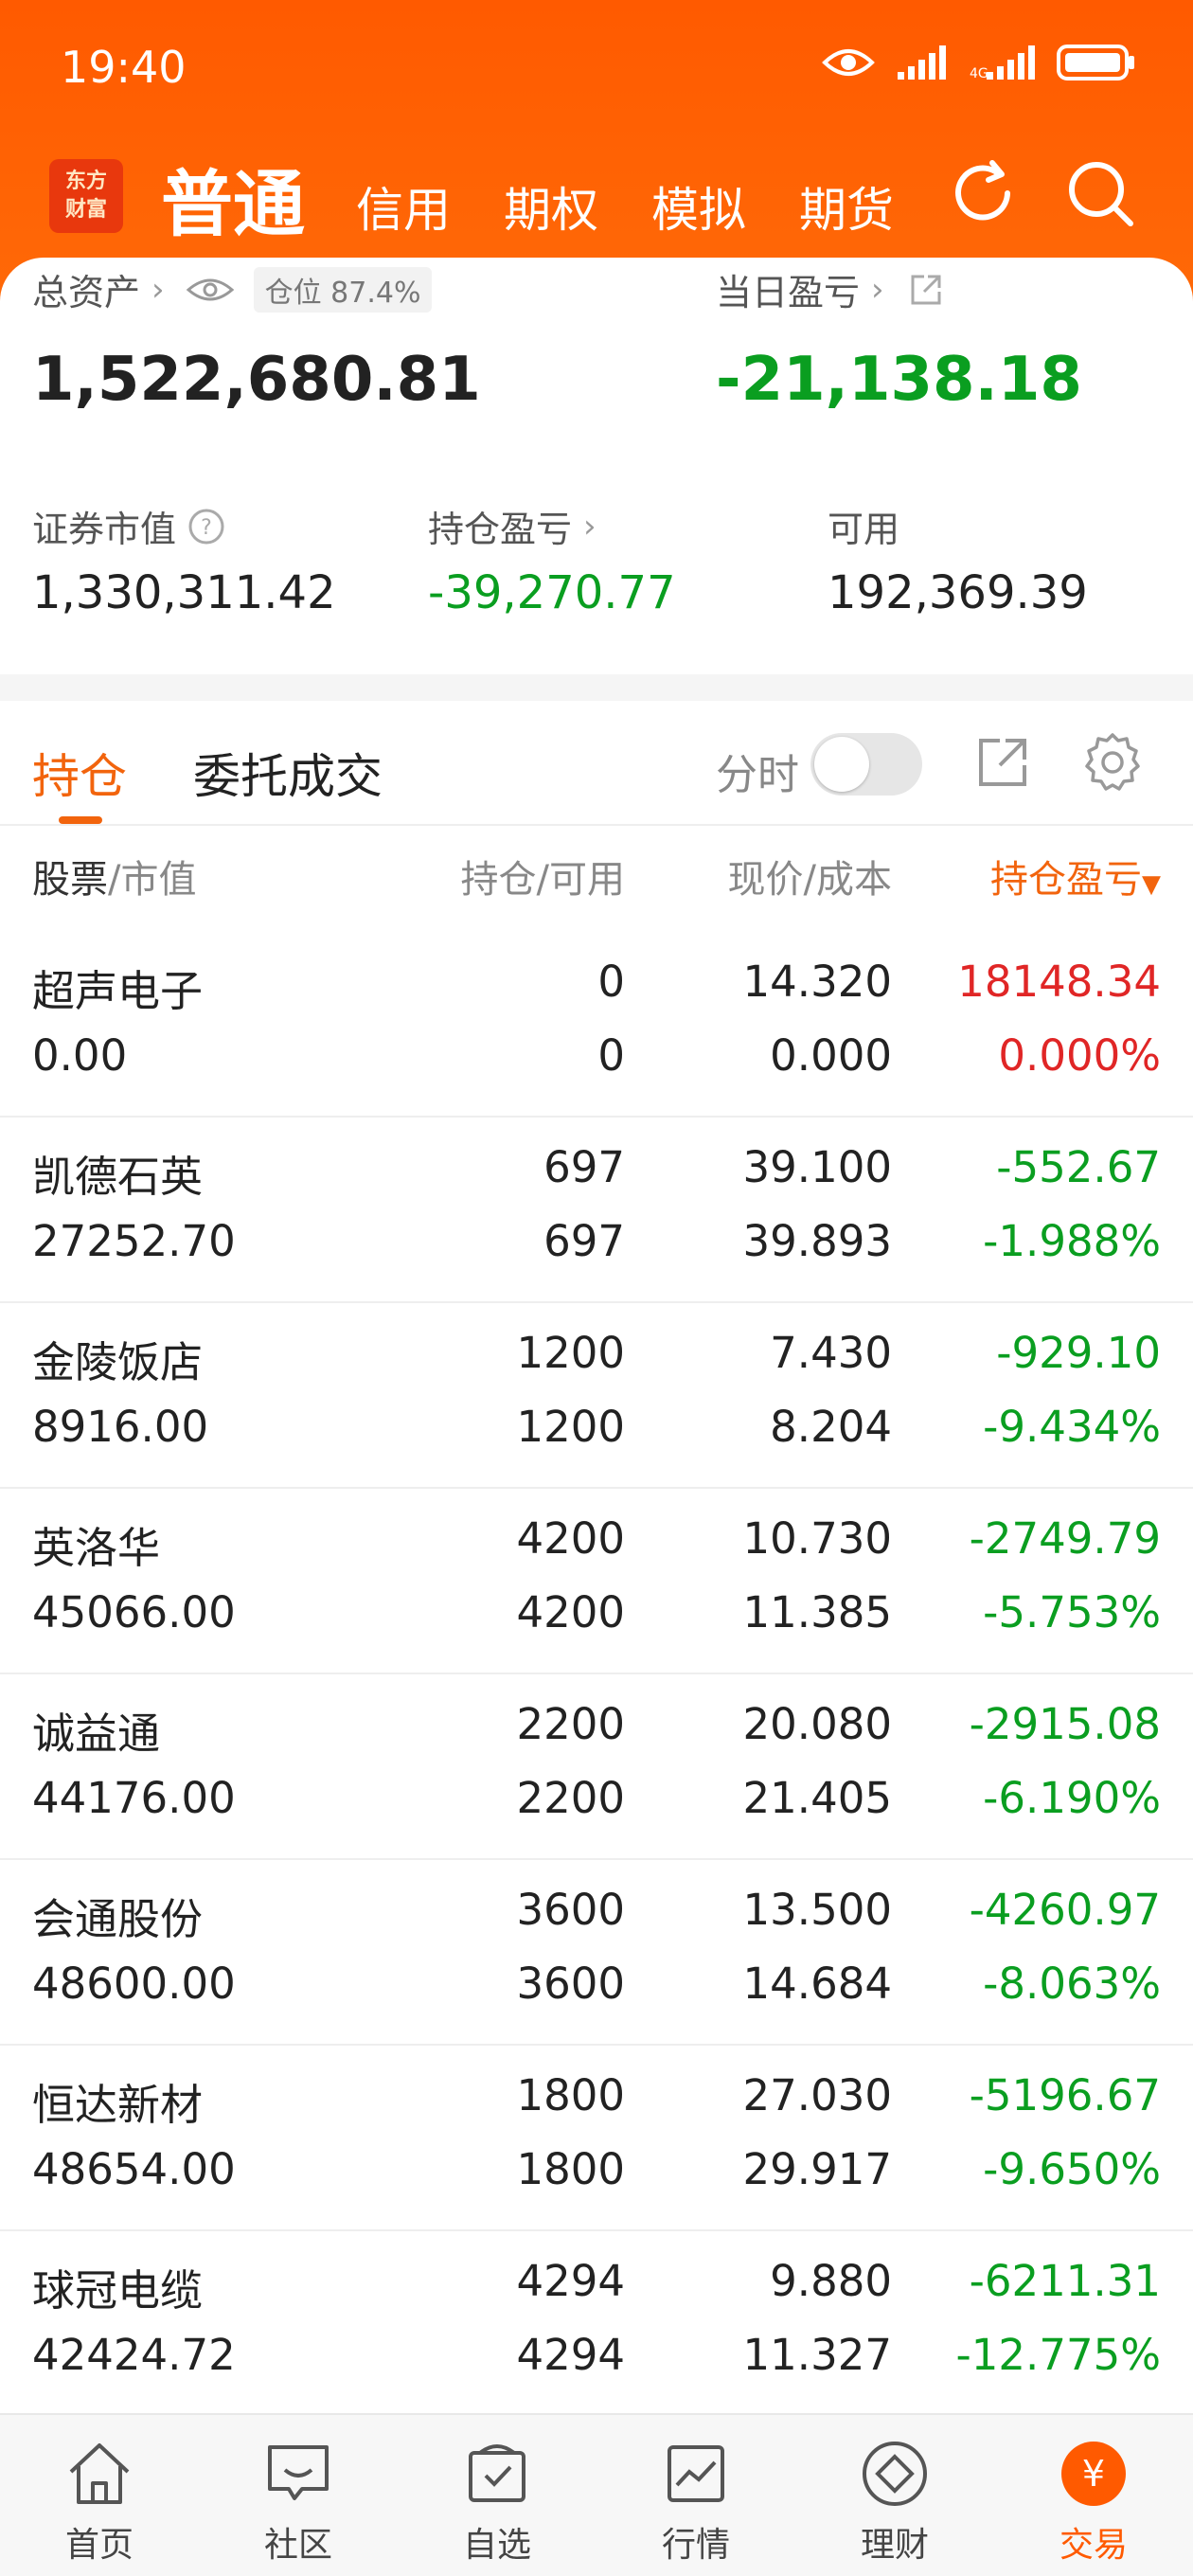 This screenshot has height=2576, width=1193. What do you see at coordinates (134, 2169) in the screenshot?
I see `stock-market-value: 48654.00` at bounding box center [134, 2169].